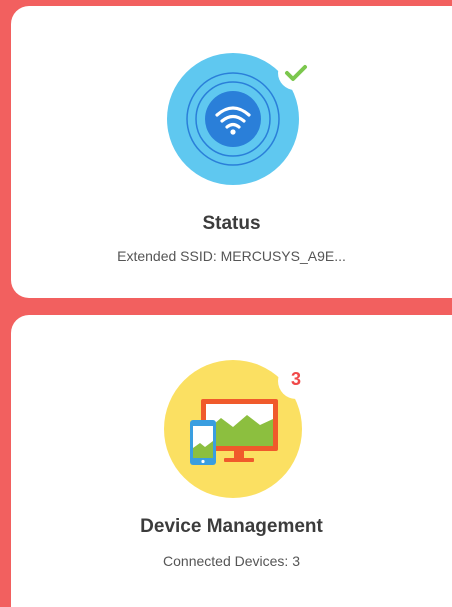  What do you see at coordinates (203, 442) in the screenshot?
I see `phone-icon` at bounding box center [203, 442].